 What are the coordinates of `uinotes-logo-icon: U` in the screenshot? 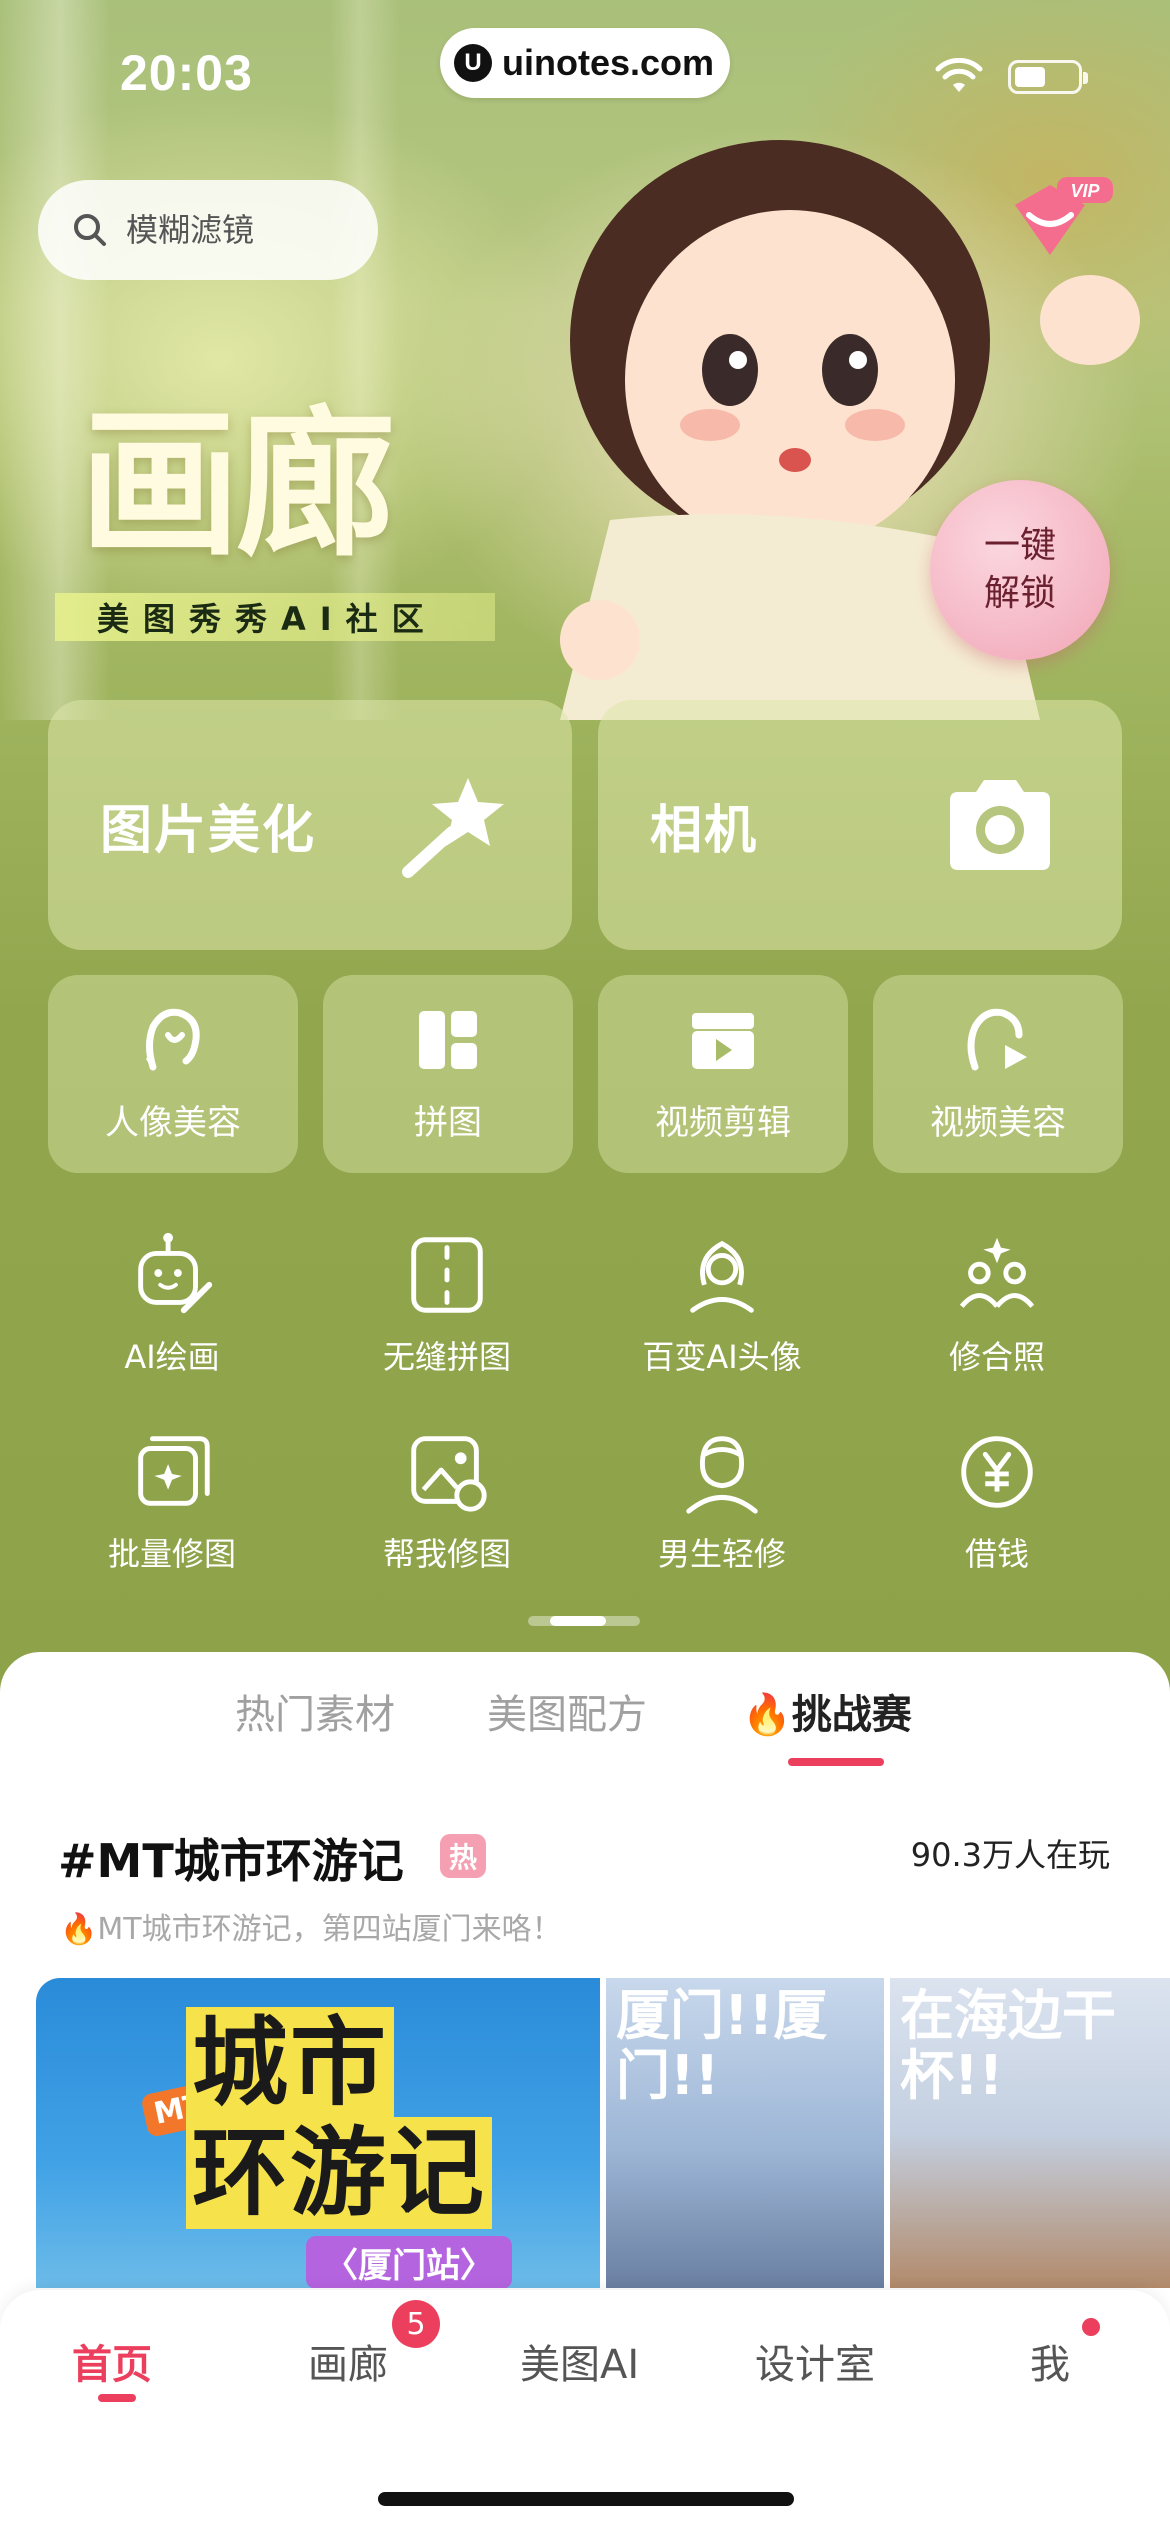 It's located at (473, 63).